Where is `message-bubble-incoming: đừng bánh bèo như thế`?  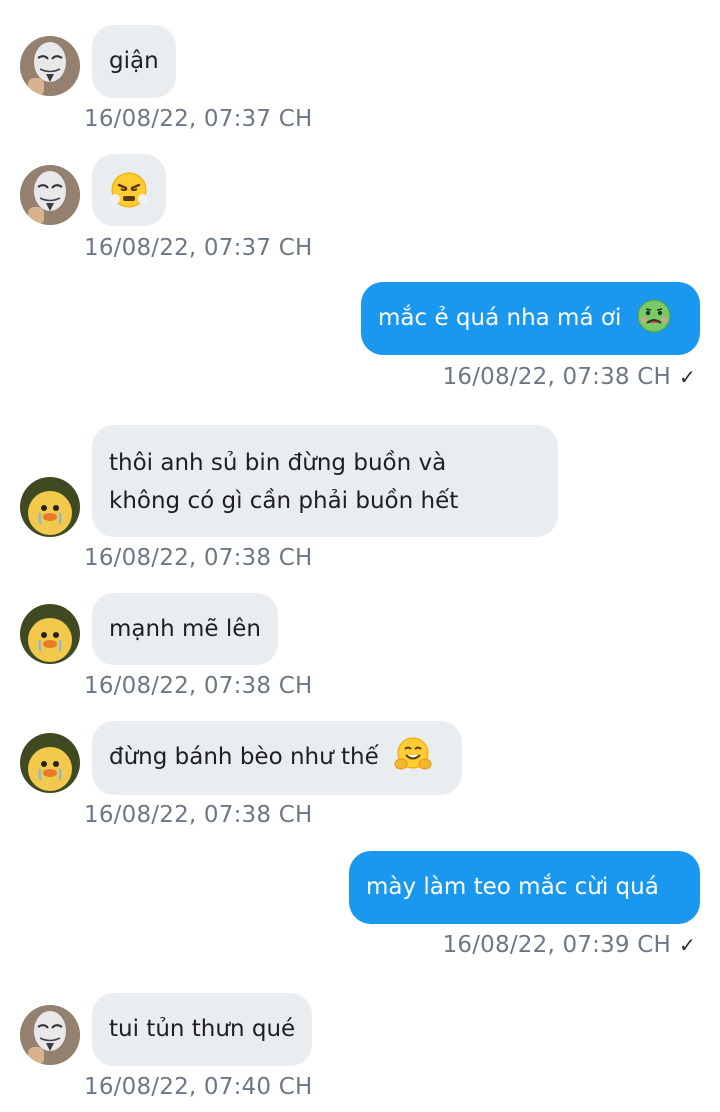 message-bubble-incoming: đừng bánh bèo như thế is located at coordinates (277, 758).